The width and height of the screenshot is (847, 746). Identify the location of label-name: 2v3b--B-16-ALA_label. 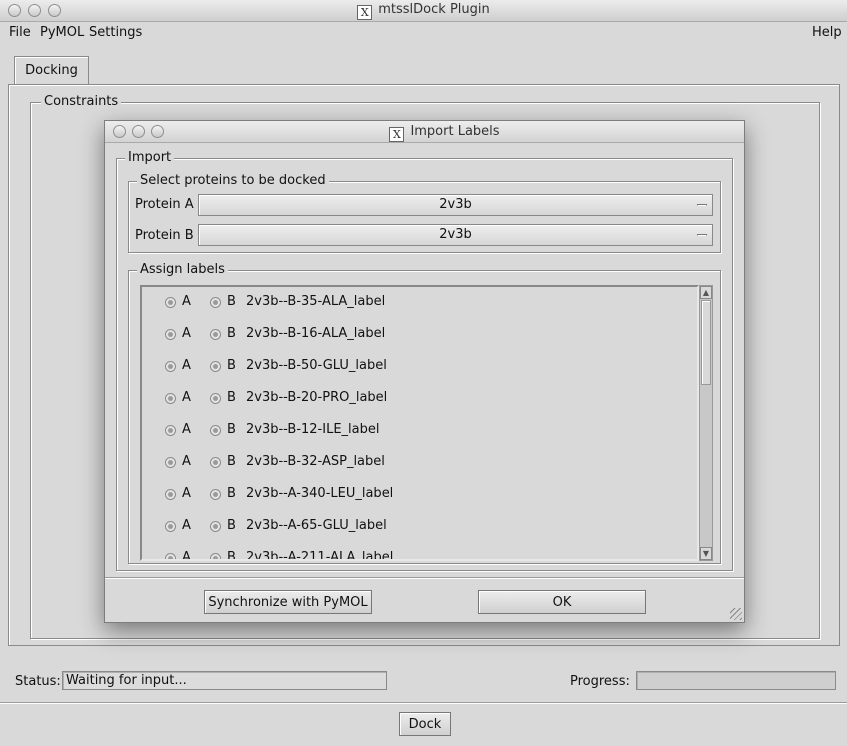
(316, 333).